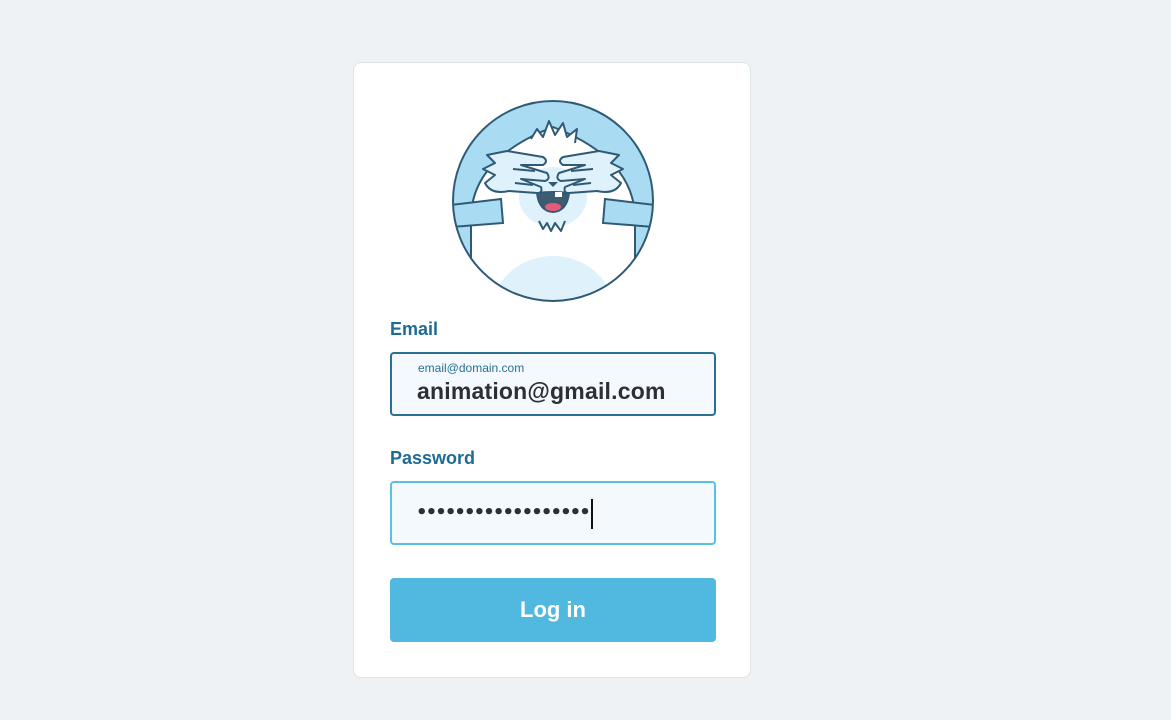 This screenshot has width=1171, height=720. I want to click on text-caret, so click(592, 514).